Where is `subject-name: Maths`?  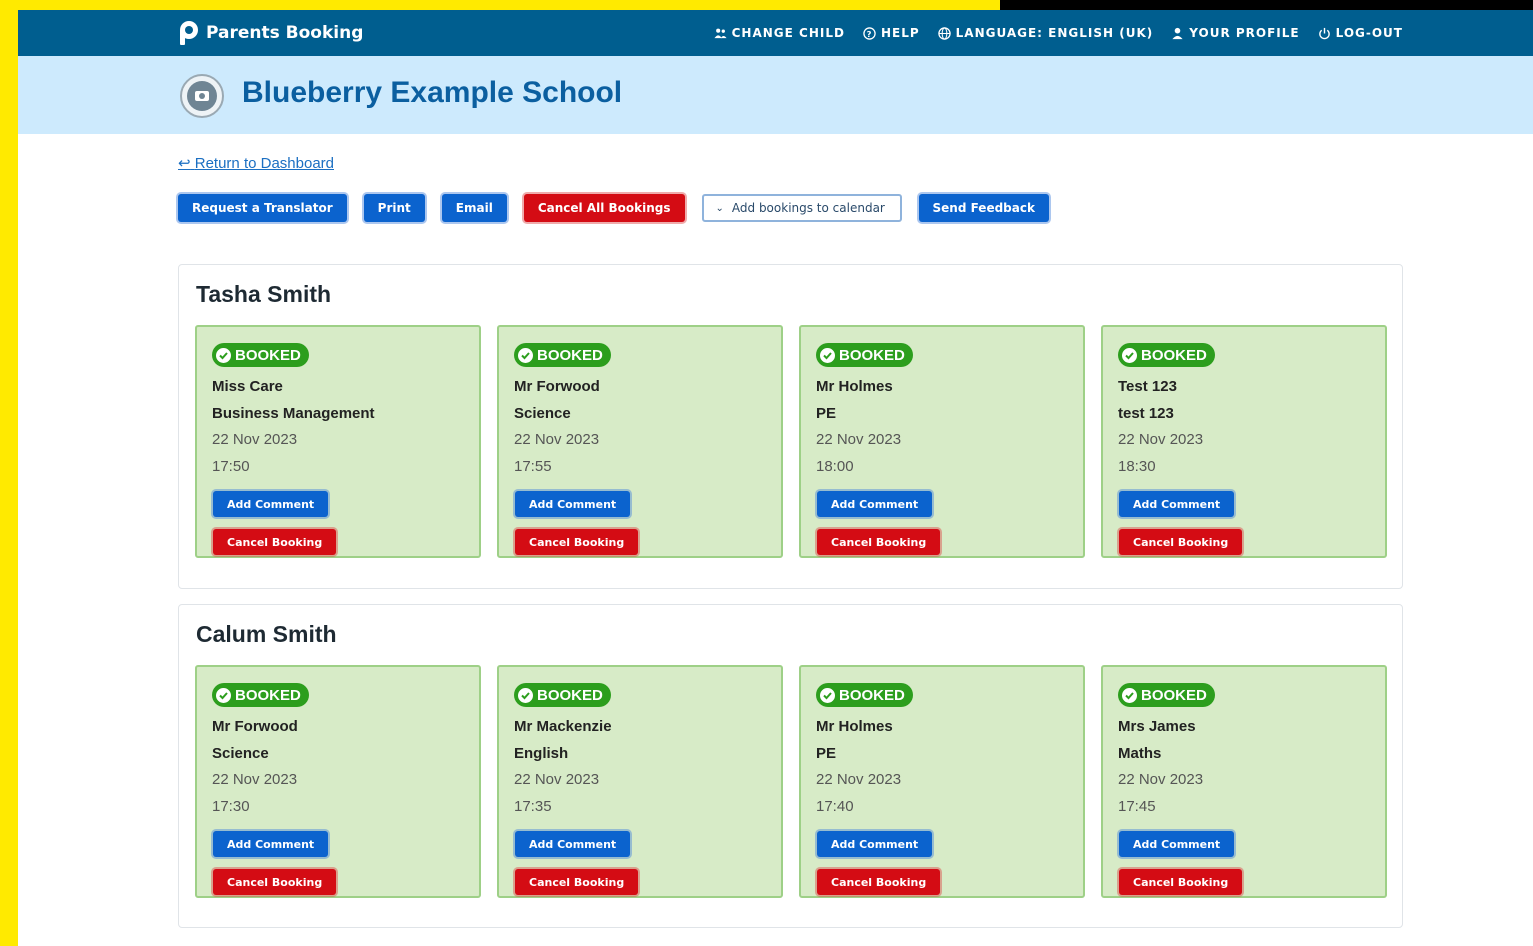 subject-name: Maths is located at coordinates (1140, 753).